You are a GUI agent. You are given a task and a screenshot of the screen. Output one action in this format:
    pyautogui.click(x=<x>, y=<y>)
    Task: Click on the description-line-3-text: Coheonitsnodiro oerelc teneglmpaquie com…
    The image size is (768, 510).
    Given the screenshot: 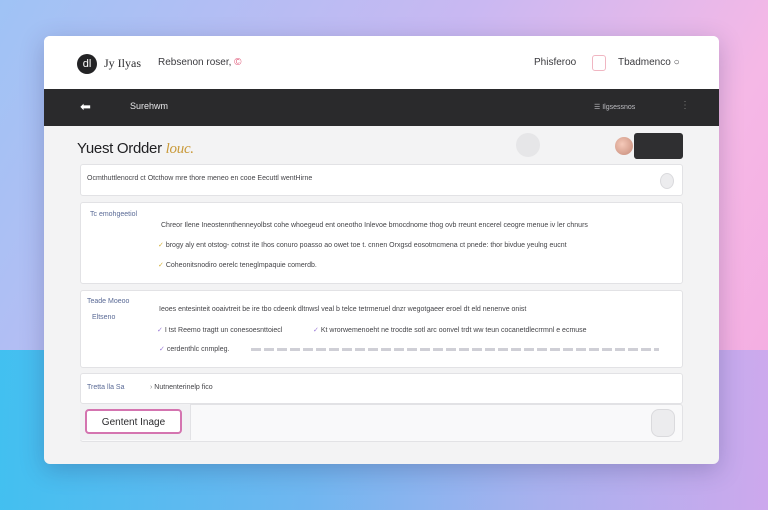 What is the action you would take?
    pyautogui.click(x=241, y=265)
    